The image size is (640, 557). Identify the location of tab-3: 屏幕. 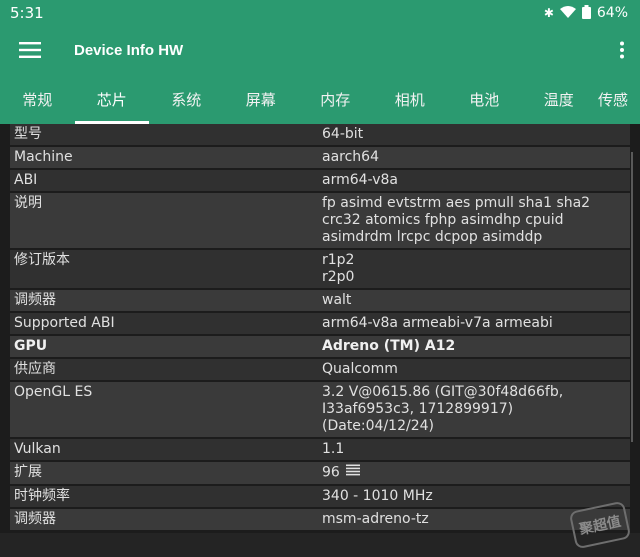
(261, 99).